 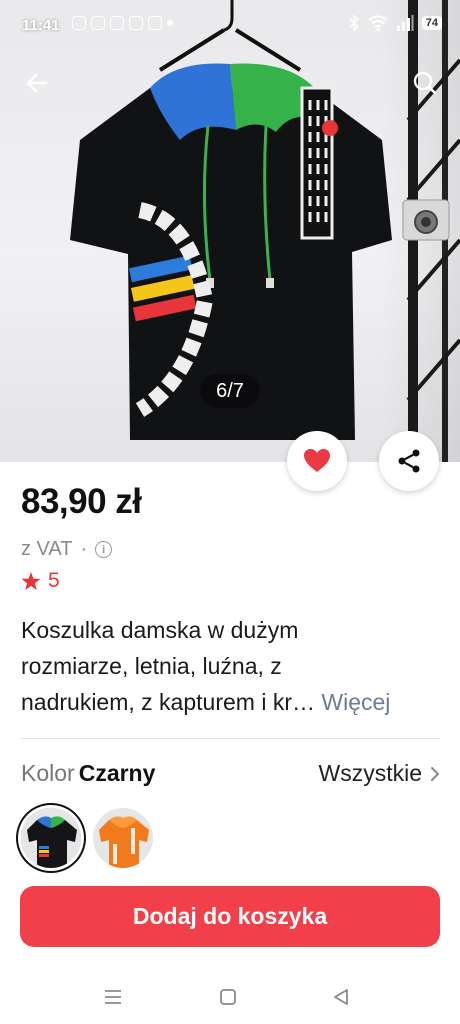 I want to click on dot-icon, so click(x=170, y=23).